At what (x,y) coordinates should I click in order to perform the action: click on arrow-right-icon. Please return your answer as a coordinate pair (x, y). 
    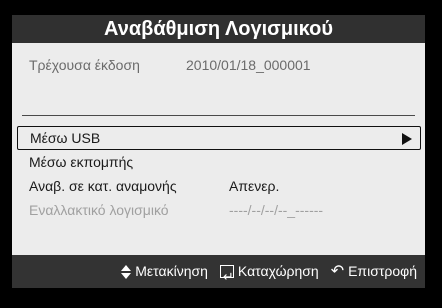
    Looking at the image, I should click on (407, 139).